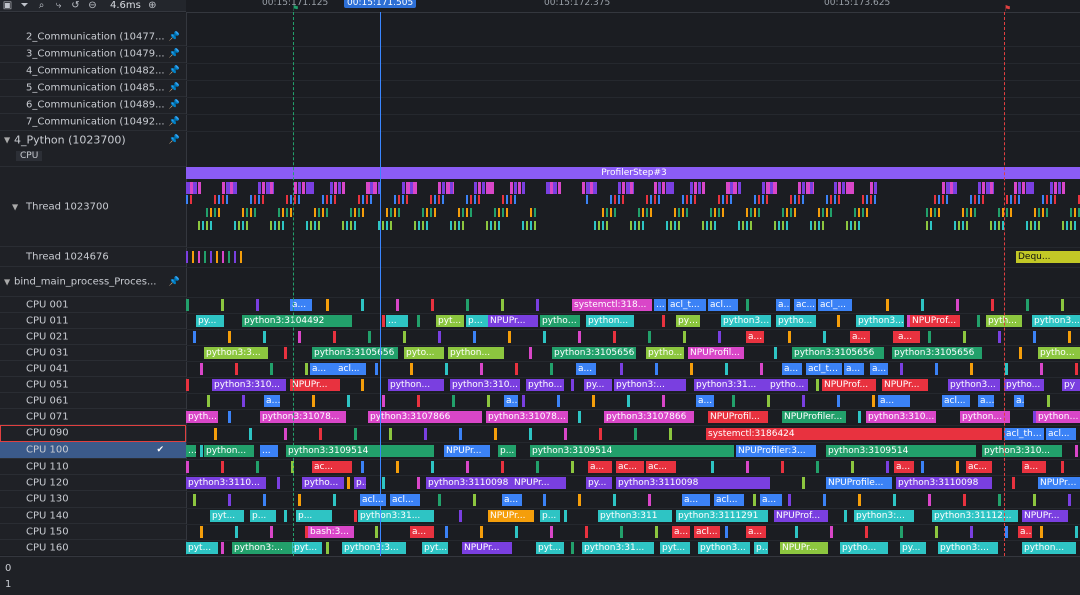 The height and width of the screenshot is (595, 1080). What do you see at coordinates (93, 257) in the screenshot?
I see `track-label-row: Thread 1024676` at bounding box center [93, 257].